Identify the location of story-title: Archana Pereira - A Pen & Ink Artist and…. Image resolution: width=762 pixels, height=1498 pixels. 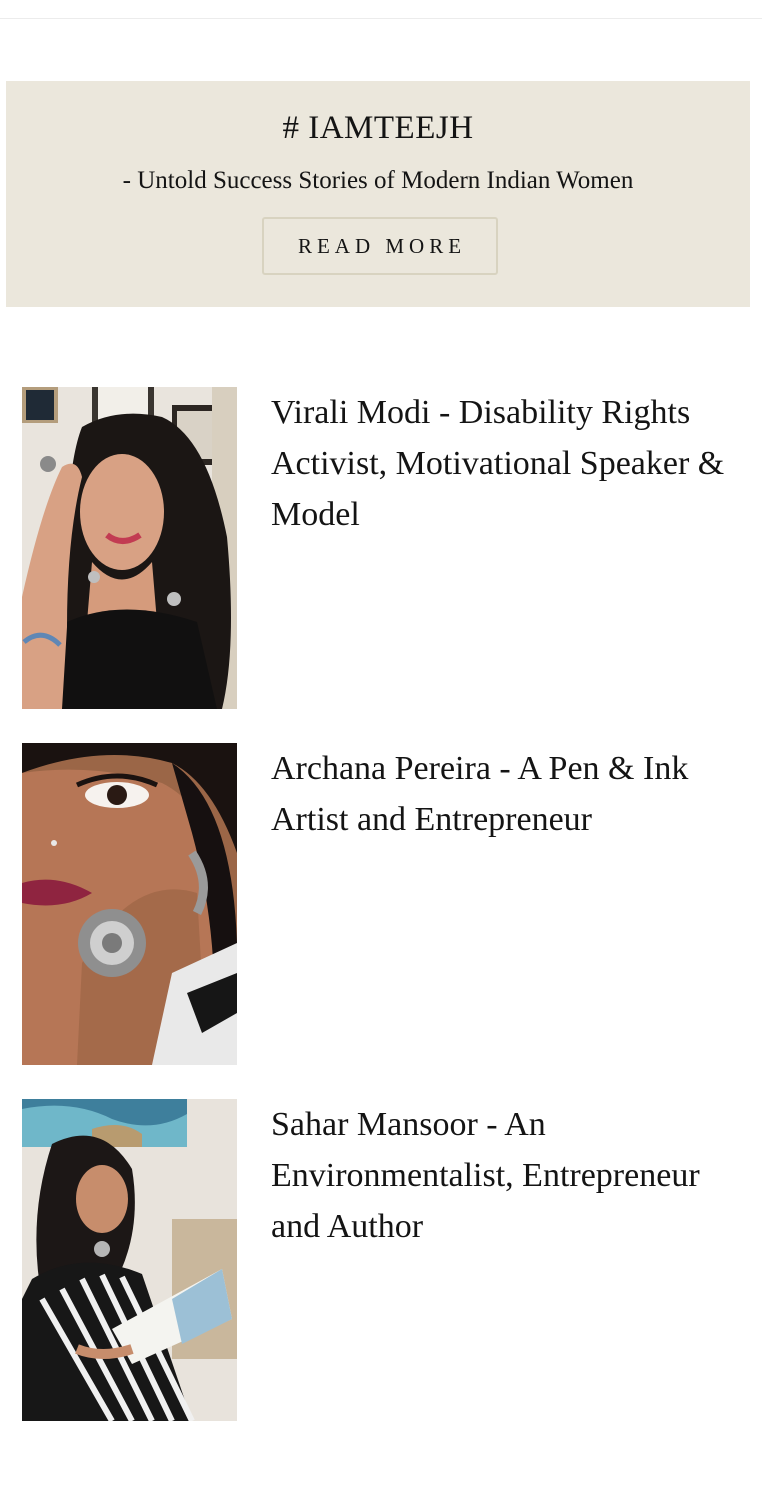
(506, 794).